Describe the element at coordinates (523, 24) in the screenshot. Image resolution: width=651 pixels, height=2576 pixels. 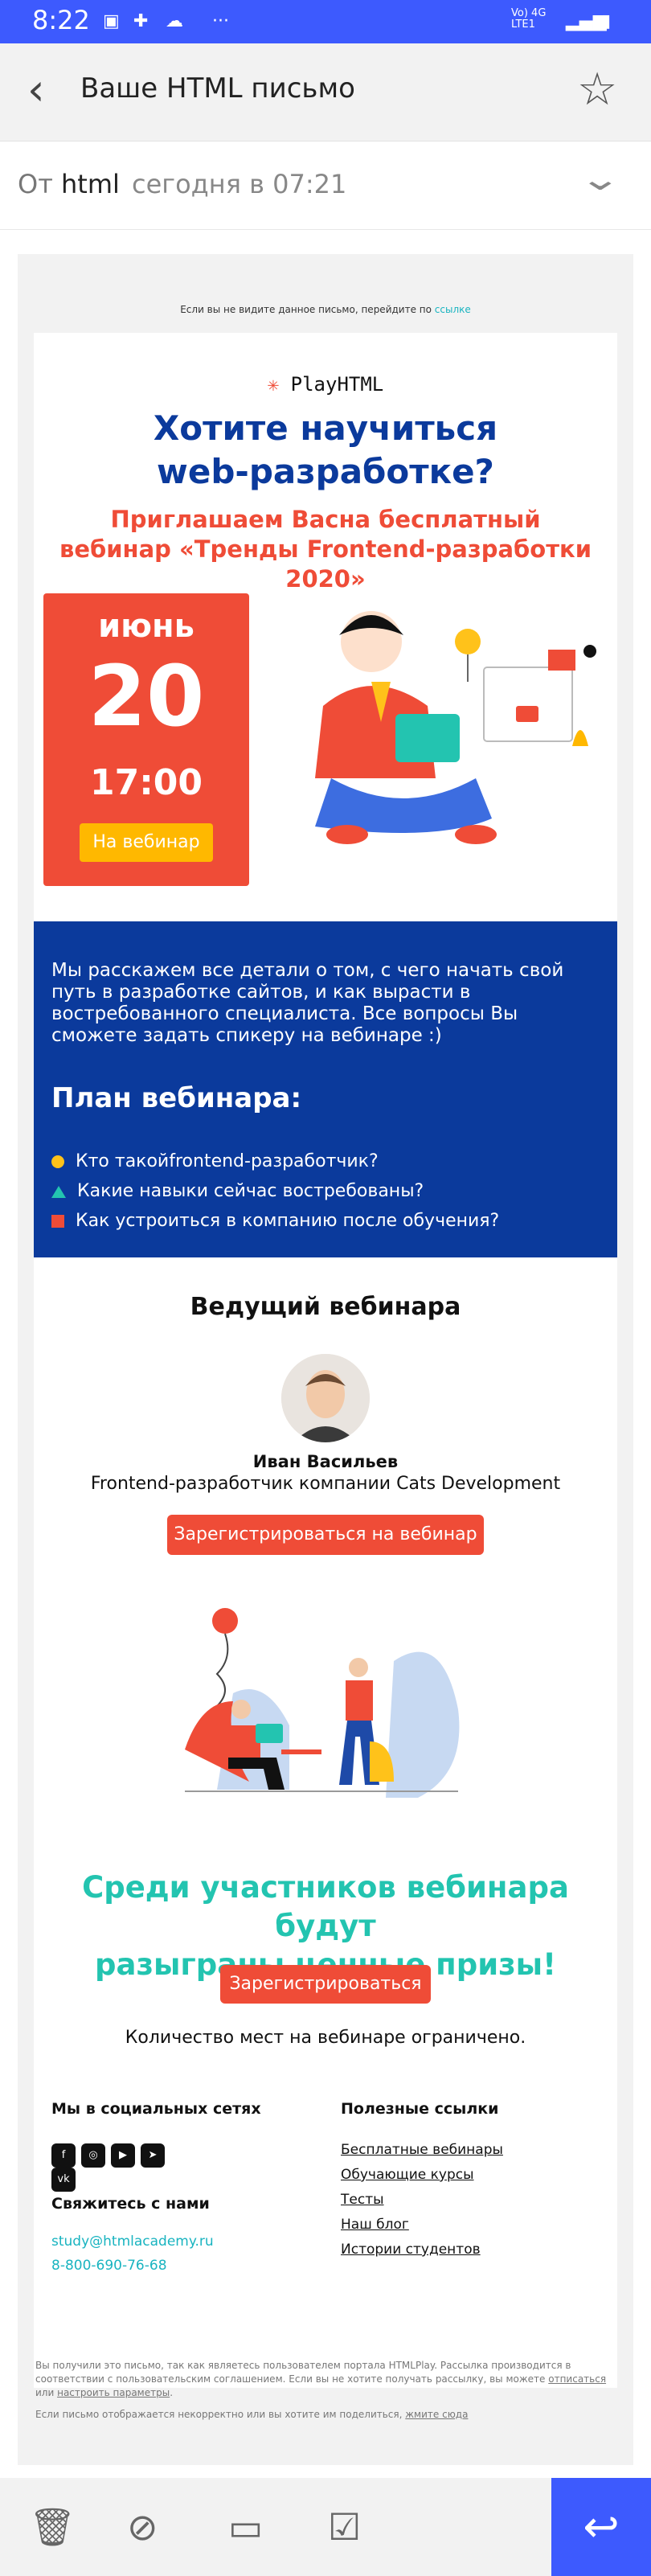
I see `lte-label: LTE1` at that location.